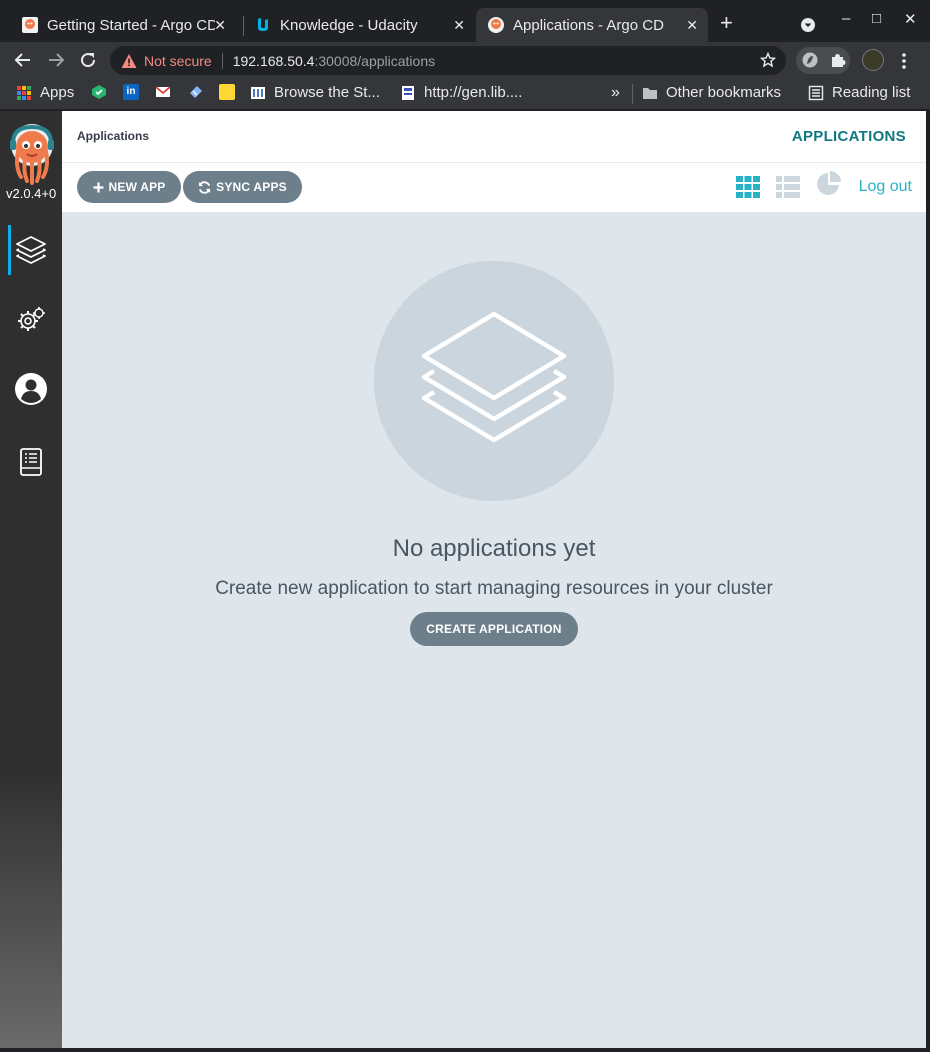 The image size is (930, 1052). What do you see at coordinates (131, 25) in the screenshot?
I see `tab-title: Getting Started - Argo CD` at bounding box center [131, 25].